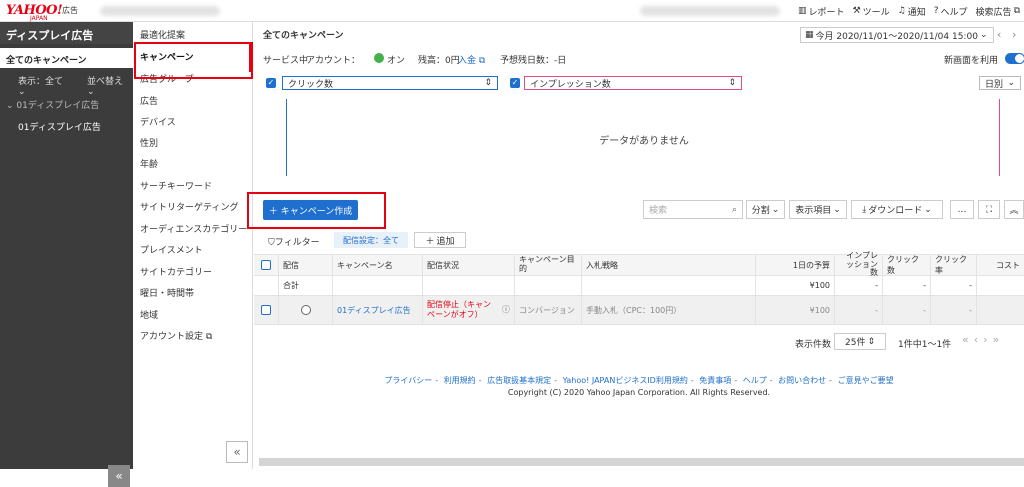  Describe the element at coordinates (378, 310) in the screenshot. I see `campaign-name-link: 01ディスプレイ広告` at that location.